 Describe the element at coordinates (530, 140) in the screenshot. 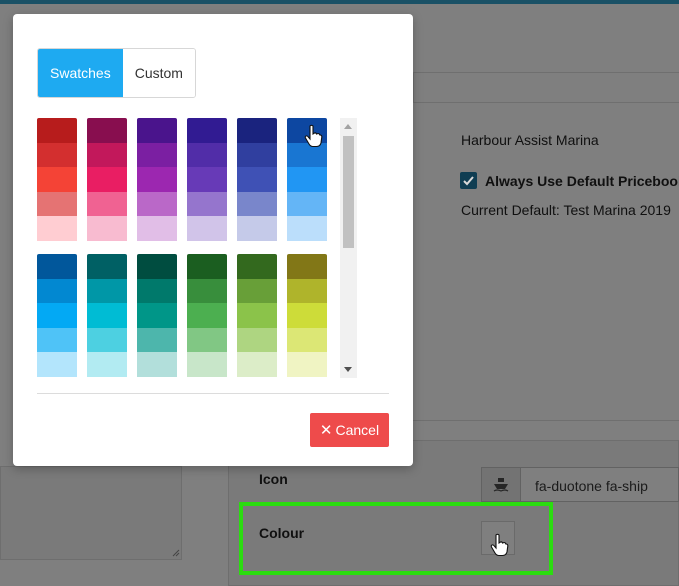

I see `company-name: Harbour Assist Marina` at that location.